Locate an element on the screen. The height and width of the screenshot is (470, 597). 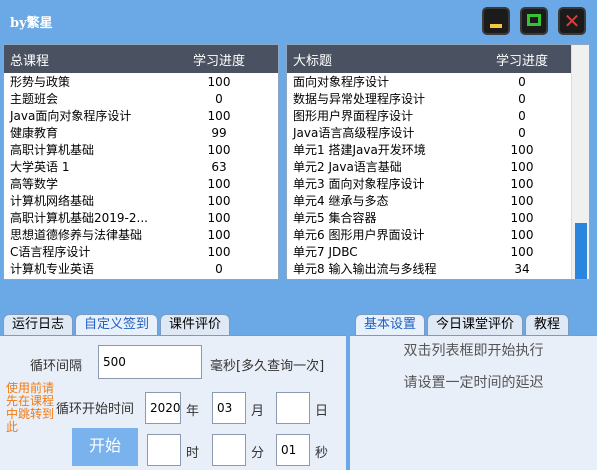
row-title: 大学英语 1 is located at coordinates (40, 167).